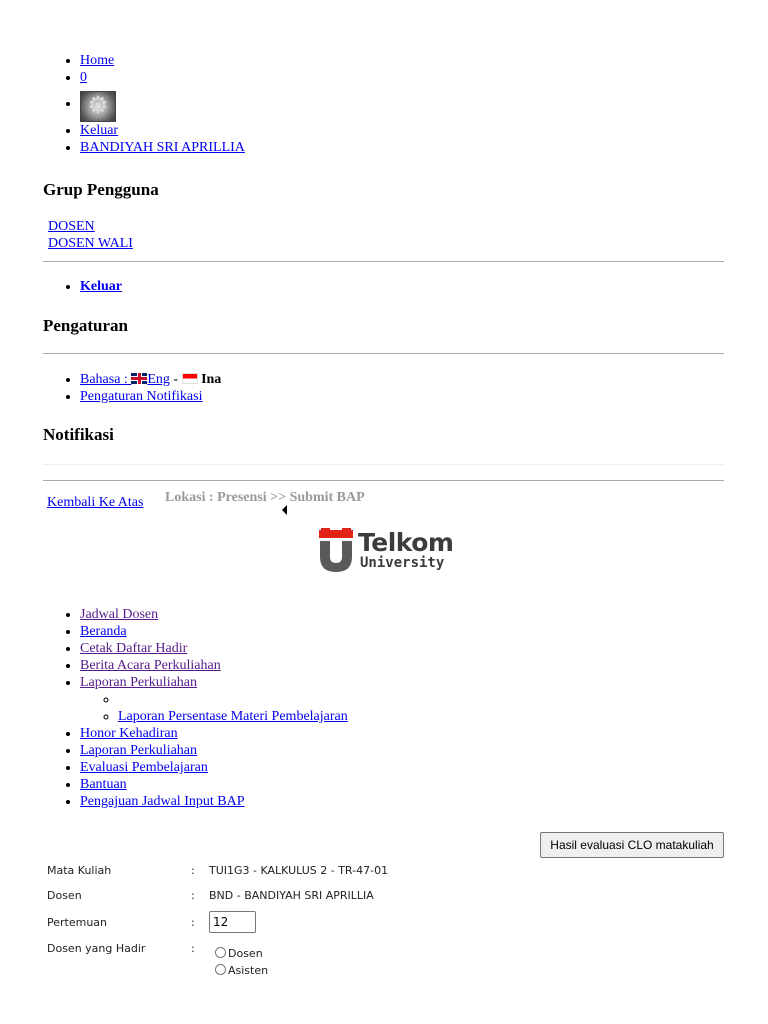  I want to click on menu-laporan-perkuliahan-link: Laporan Perkuliahan, so click(138, 682).